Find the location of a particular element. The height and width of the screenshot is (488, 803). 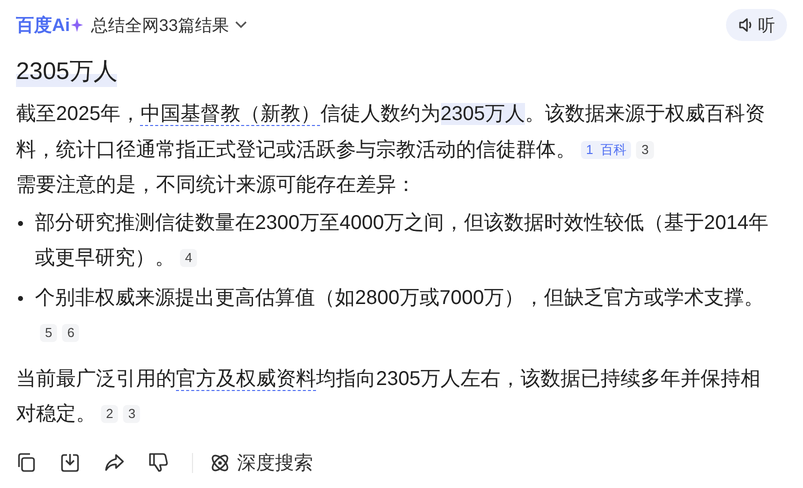

citation-chip: 2 is located at coordinates (109, 414).